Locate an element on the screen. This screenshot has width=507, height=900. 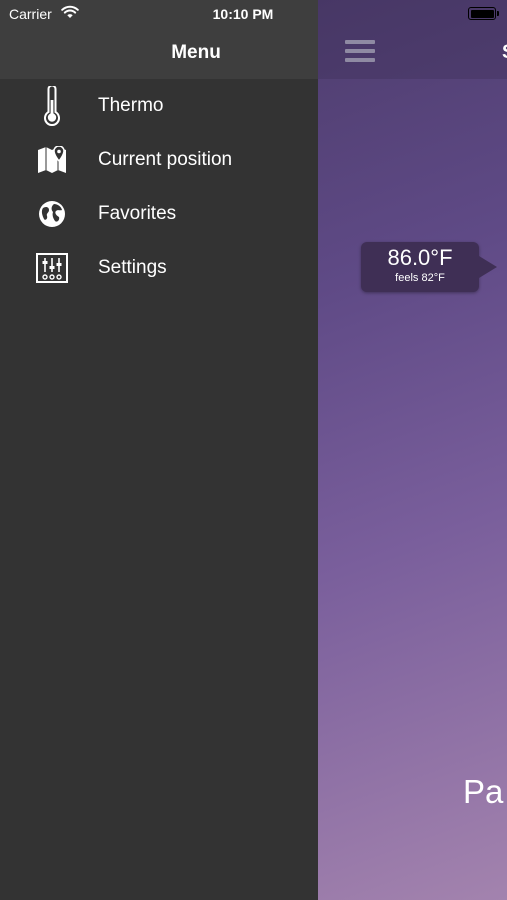
temperature-value: 86.0°F is located at coordinates (420, 257).